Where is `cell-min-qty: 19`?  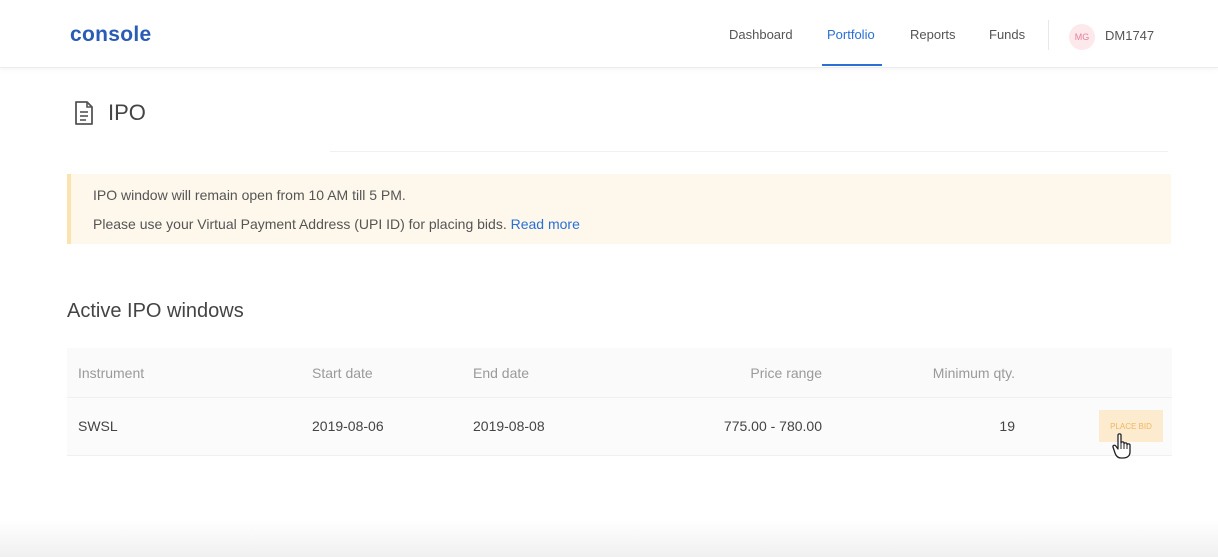 cell-min-qty: 19 is located at coordinates (1007, 426).